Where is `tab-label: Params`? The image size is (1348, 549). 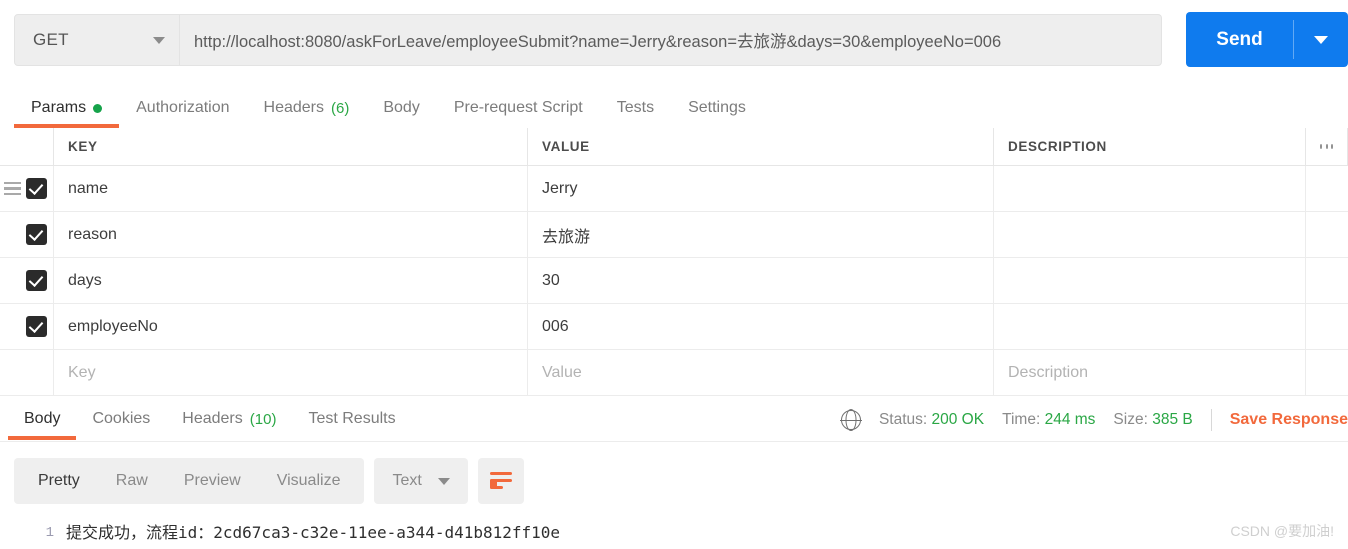 tab-label: Params is located at coordinates (59, 107).